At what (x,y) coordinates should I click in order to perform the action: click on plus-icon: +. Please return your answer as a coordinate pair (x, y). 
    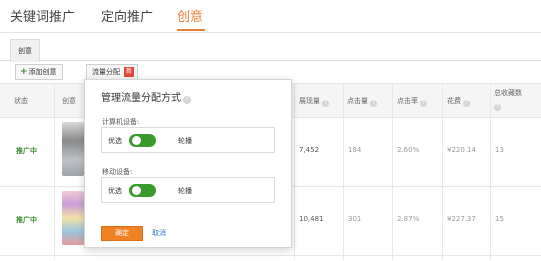
    Looking at the image, I should click on (24, 72).